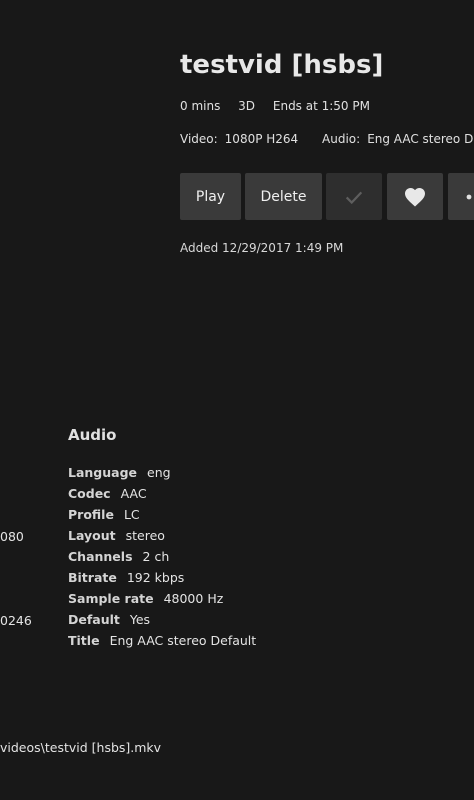  I want to click on detail-value: eng, so click(159, 472).